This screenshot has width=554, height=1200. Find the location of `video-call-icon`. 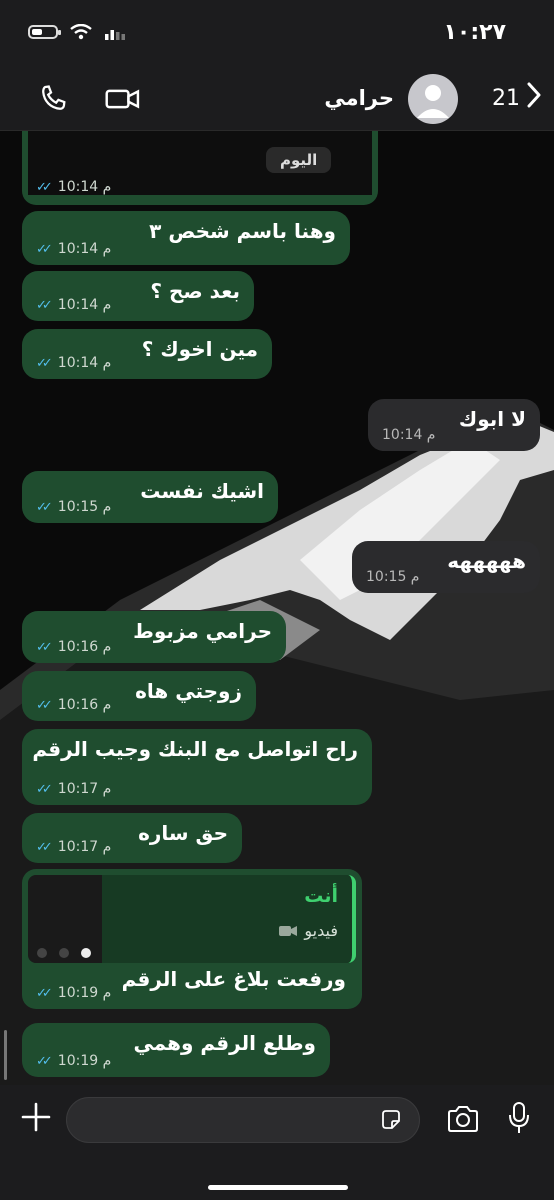

video-call-icon is located at coordinates (123, 99).